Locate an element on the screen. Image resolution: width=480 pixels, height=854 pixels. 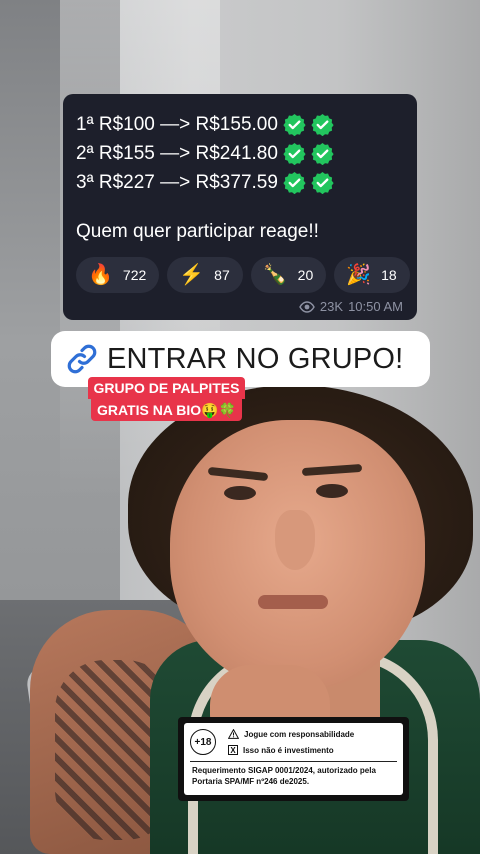
message-meta: 23K 10:50 AM is located at coordinates (351, 306).